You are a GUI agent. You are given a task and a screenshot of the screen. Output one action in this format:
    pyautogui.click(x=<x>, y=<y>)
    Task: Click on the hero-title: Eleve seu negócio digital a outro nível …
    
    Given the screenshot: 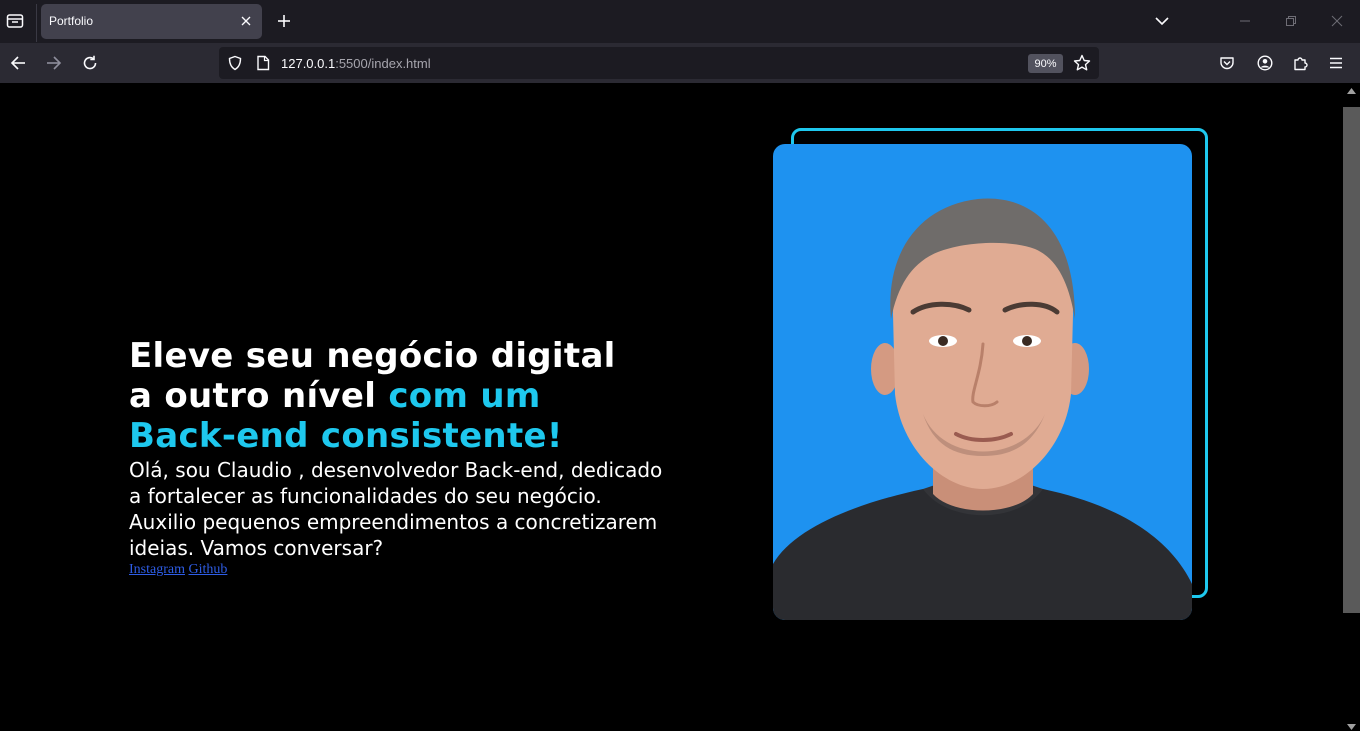 What is the action you would take?
    pyautogui.click(x=429, y=396)
    